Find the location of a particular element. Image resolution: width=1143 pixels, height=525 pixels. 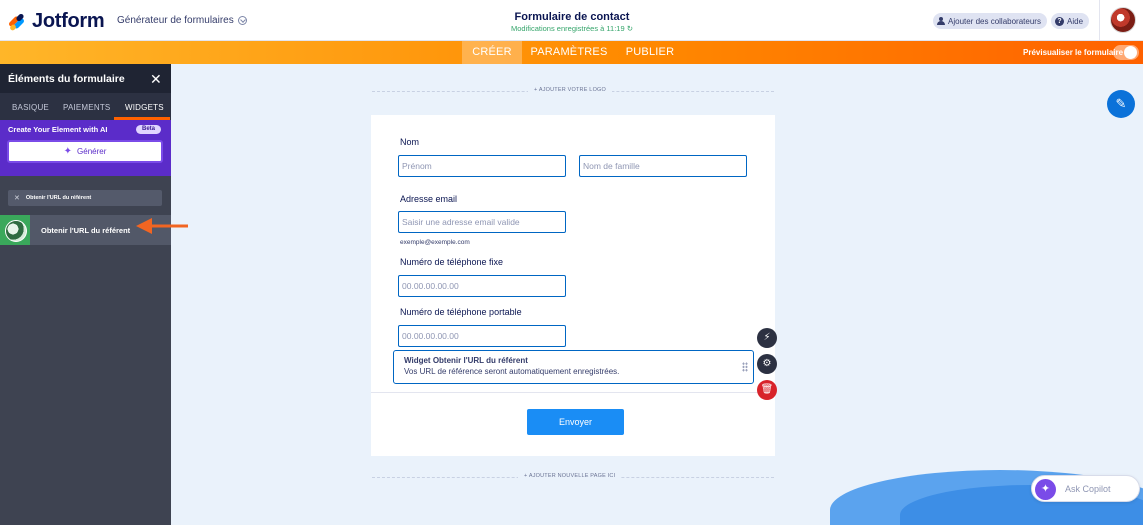

trash-icon: 🗑 is located at coordinates (767, 390).